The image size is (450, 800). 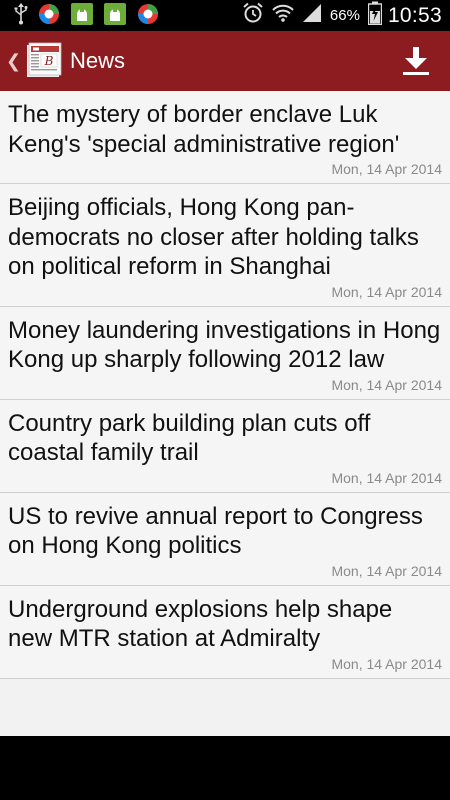 What do you see at coordinates (225, 61) in the screenshot?
I see `action-bar: ❮ B News` at bounding box center [225, 61].